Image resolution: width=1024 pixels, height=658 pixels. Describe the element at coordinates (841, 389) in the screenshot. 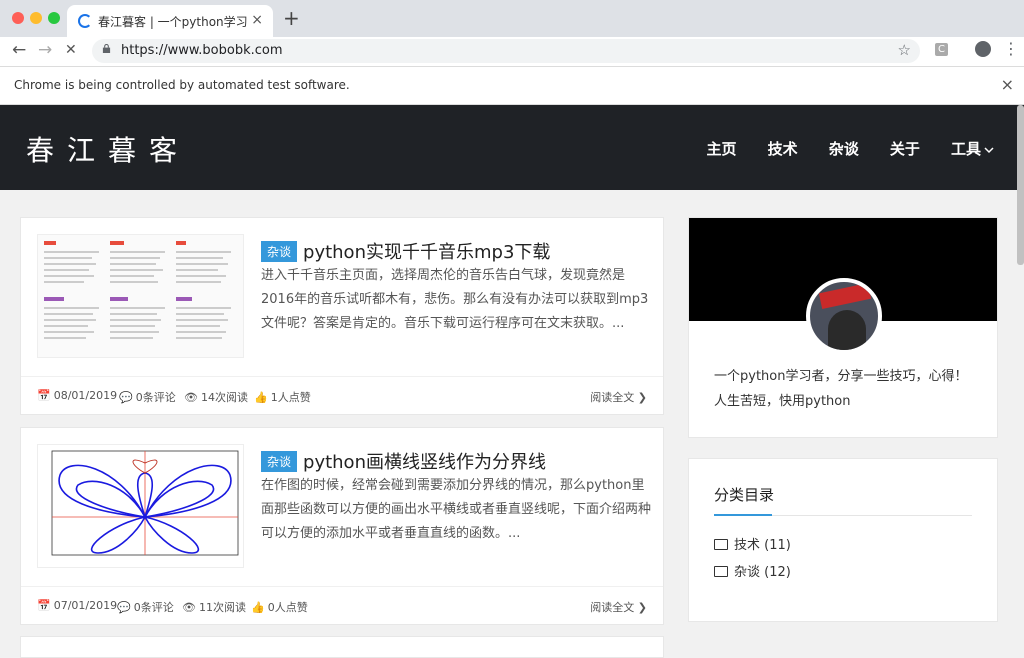

I see `author-bio: 一个python学习者，分享一些技巧，心得！ 人生苦短，快用python` at that location.